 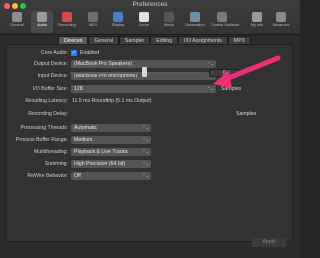 I want to click on apply-button: Apply, so click(x=269, y=242).